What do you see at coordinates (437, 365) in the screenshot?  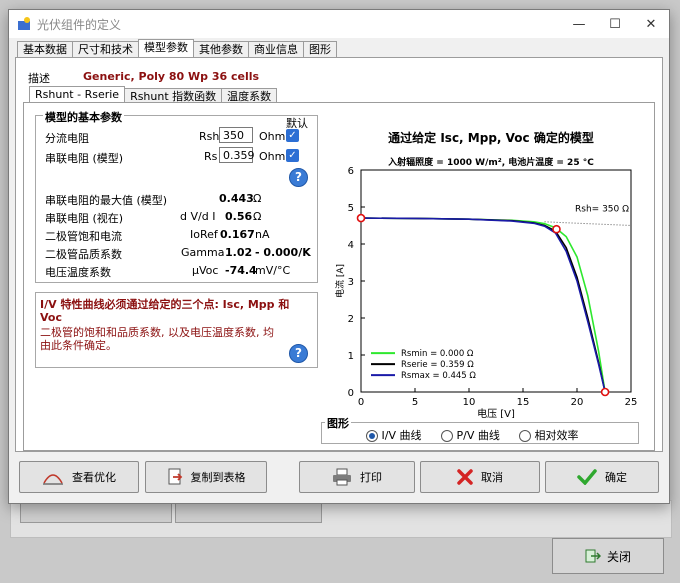 I see `legend-label: Rserie = 0.359 Ω` at bounding box center [437, 365].